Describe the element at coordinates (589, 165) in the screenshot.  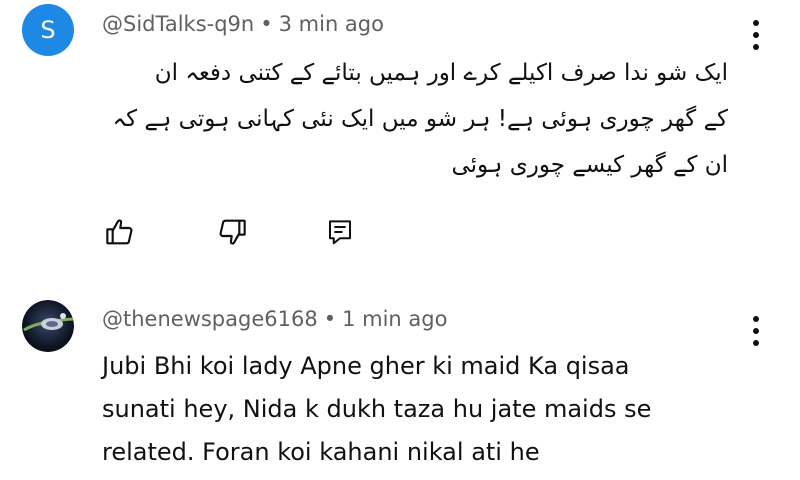
I see `comment-line: ان کے گھر کیسے چوری ہوئی` at that location.